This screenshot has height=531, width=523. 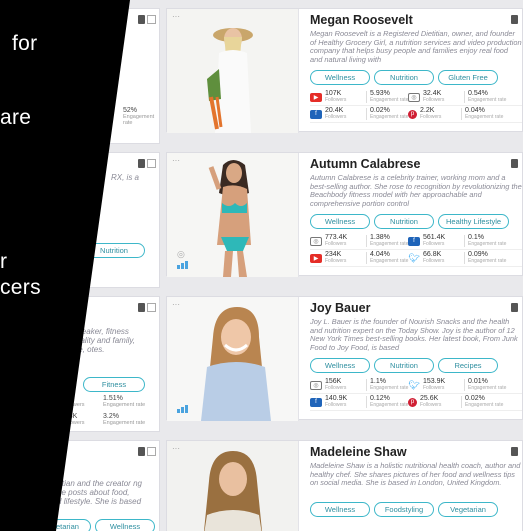 What do you see at coordinates (474, 221) in the screenshot?
I see `tag-pill: Healthy Lifestyle` at bounding box center [474, 221].